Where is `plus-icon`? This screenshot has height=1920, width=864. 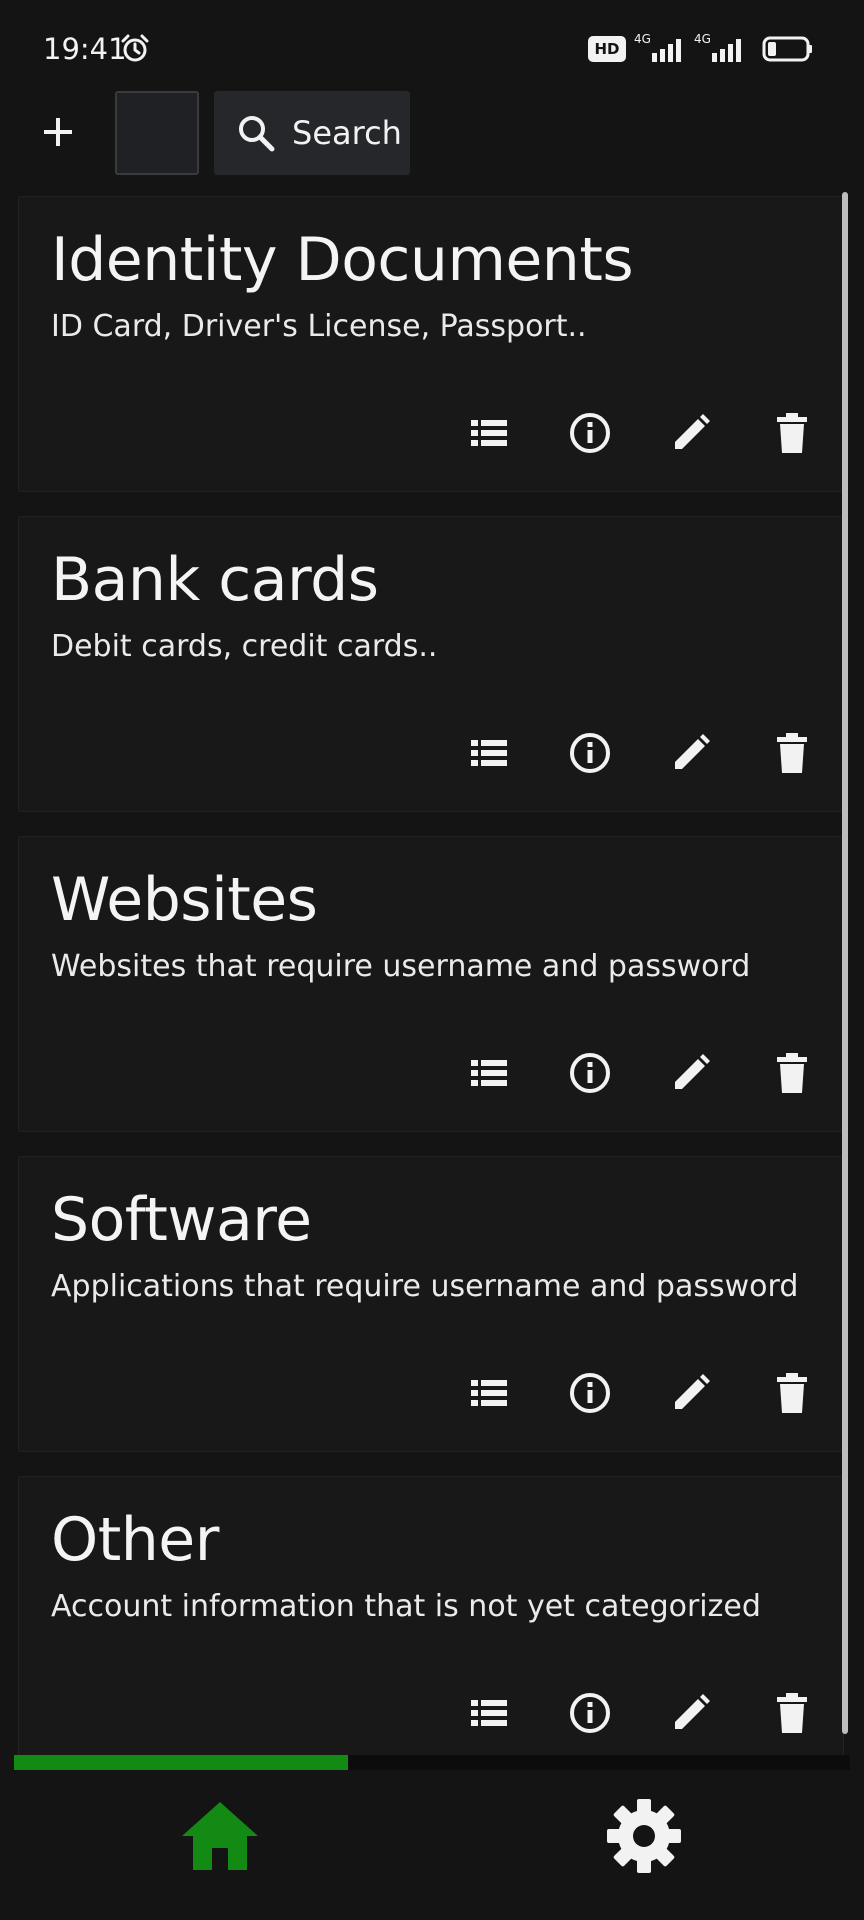 plus-icon is located at coordinates (58, 132).